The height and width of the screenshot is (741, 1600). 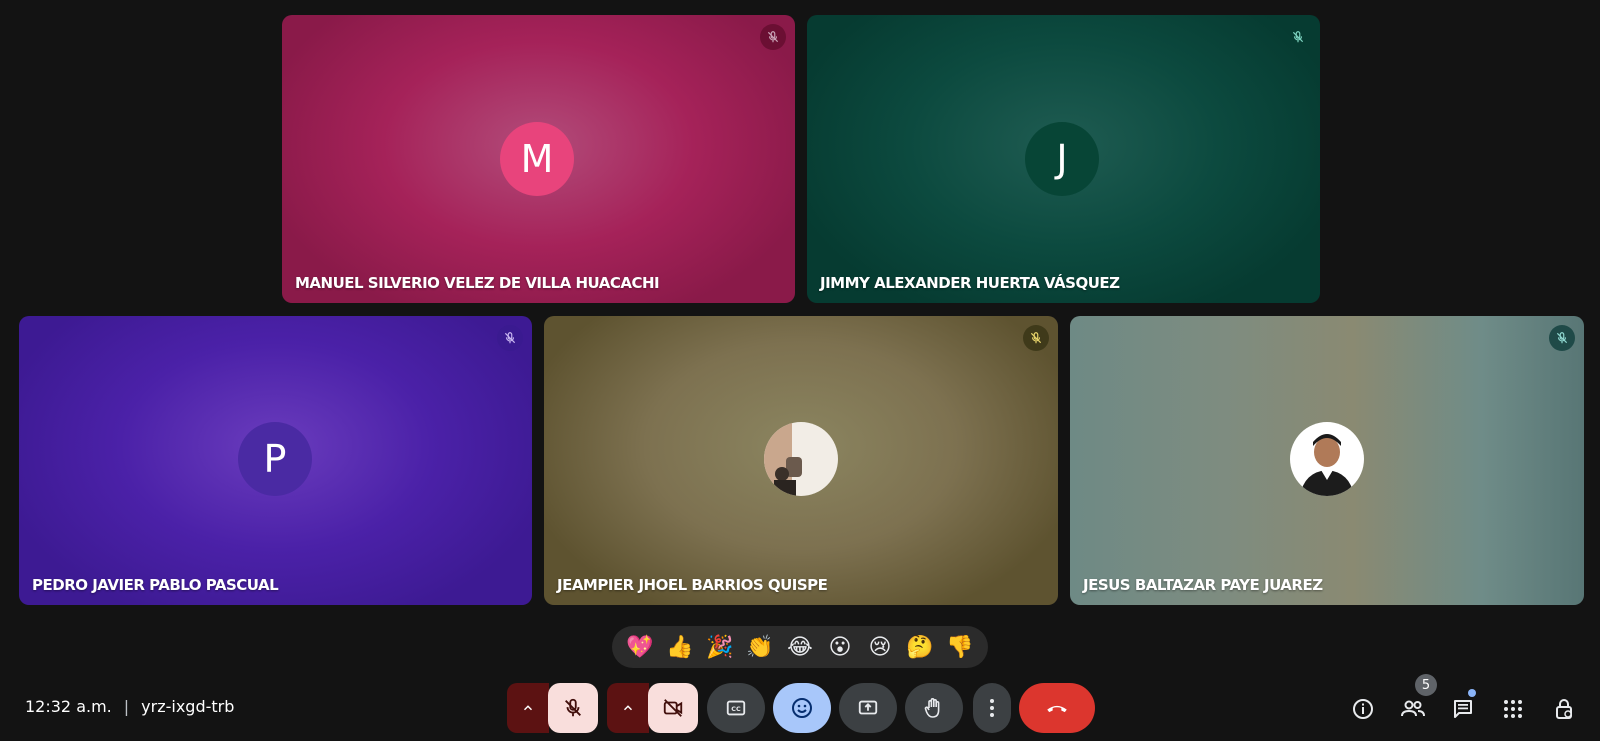 I want to click on host-controls-icon, so click(x=1564, y=709).